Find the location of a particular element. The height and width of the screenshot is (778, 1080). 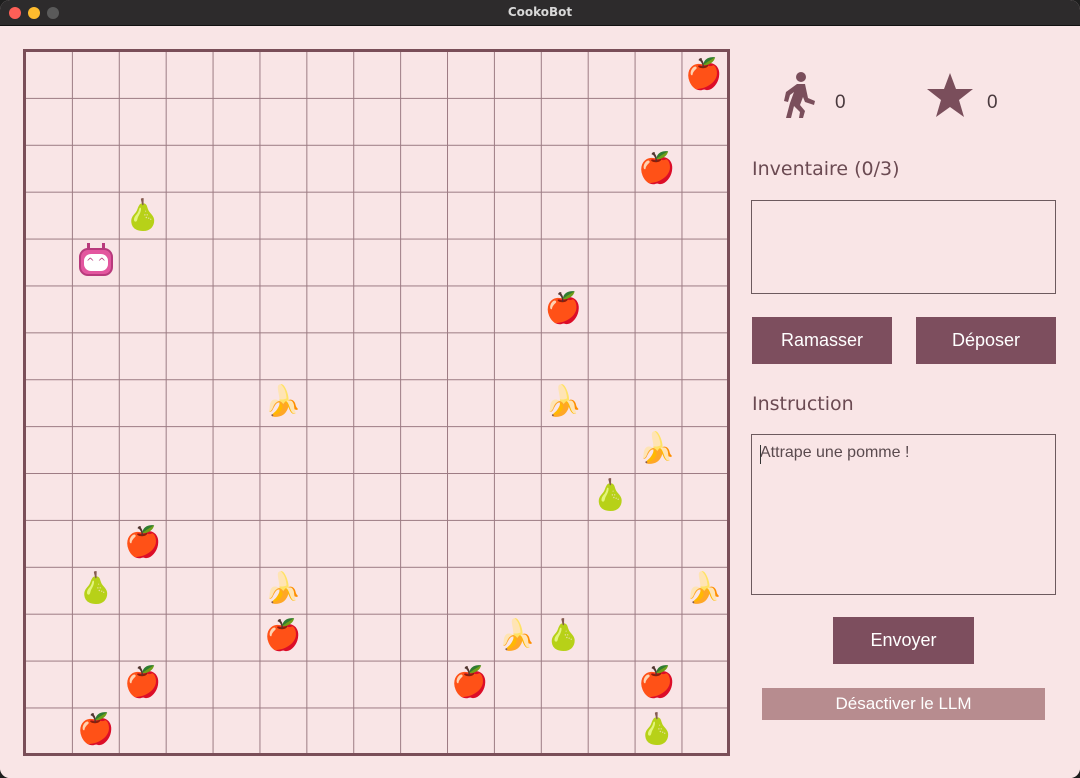

score-counter: 0 is located at coordinates (992, 102).